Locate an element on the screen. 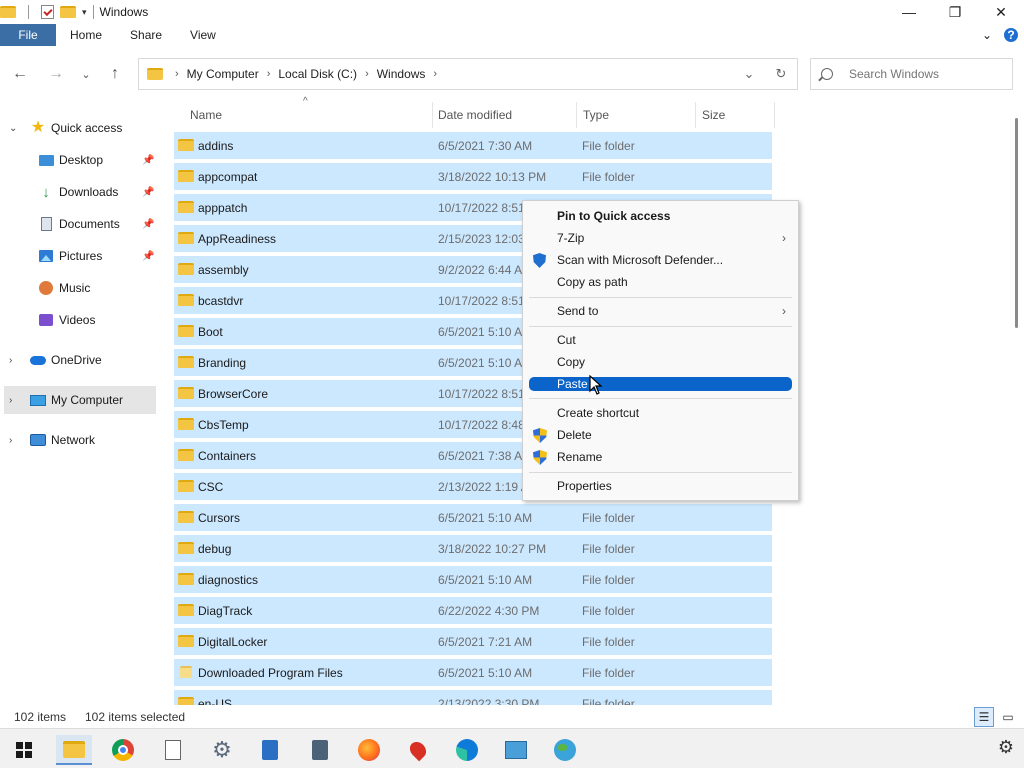  sidebar-item-pictures: Pictures 📌 is located at coordinates (78, 256).